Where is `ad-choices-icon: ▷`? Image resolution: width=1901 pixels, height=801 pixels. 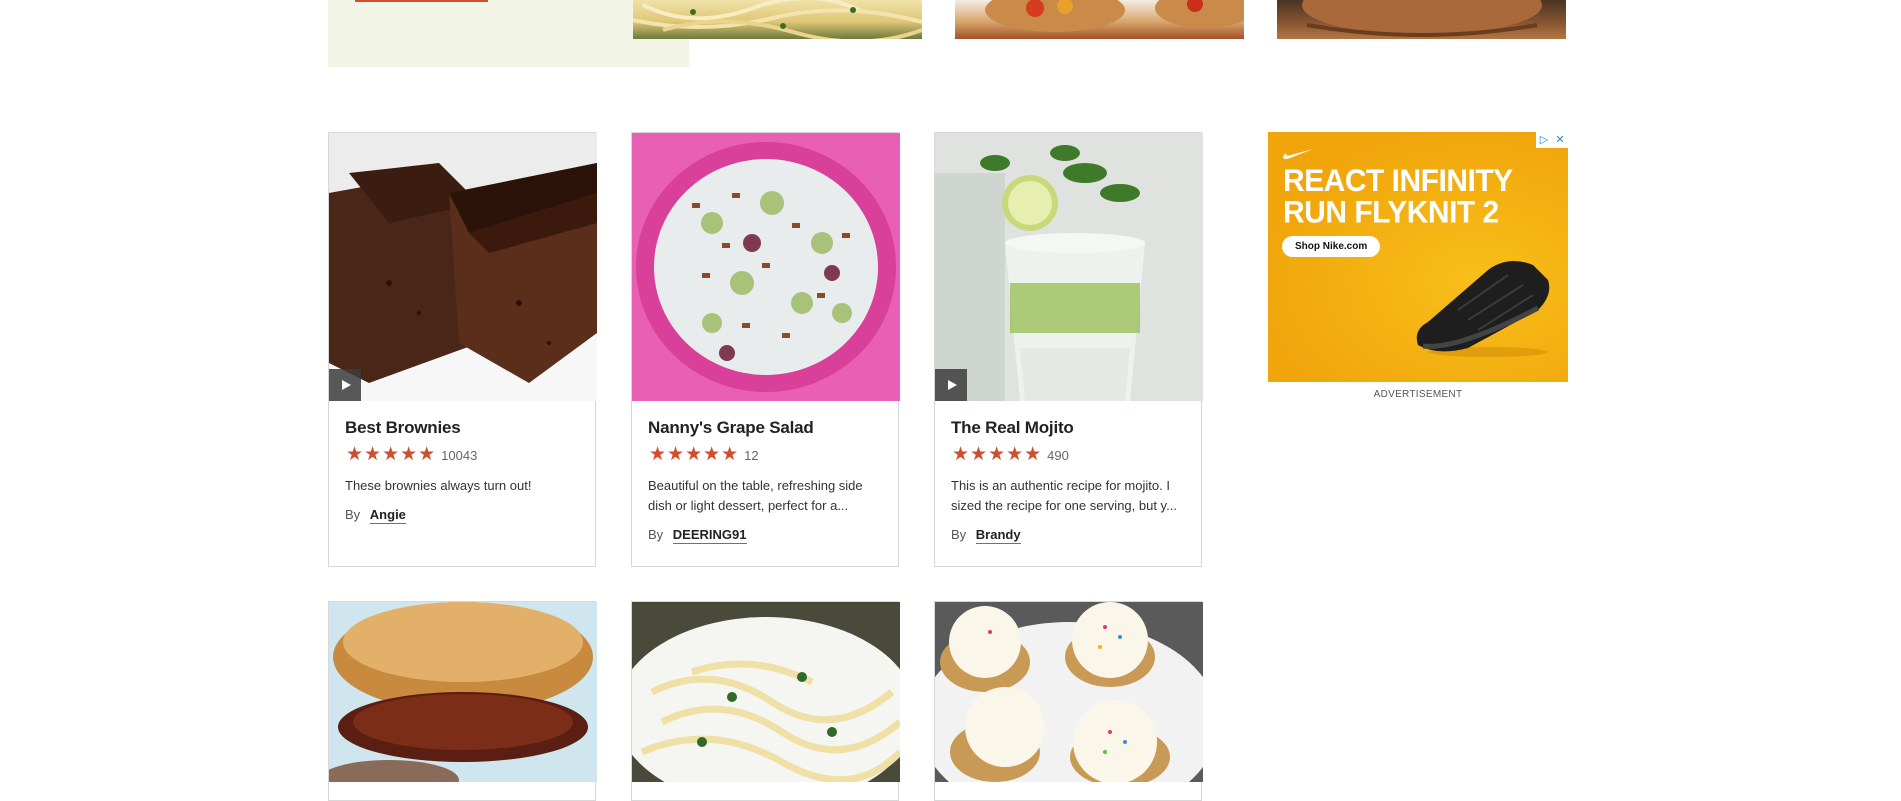 ad-choices-icon: ▷ is located at coordinates (1544, 140).